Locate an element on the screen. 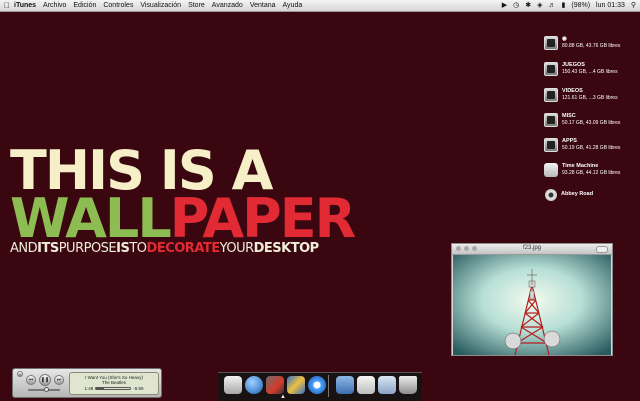  close-icon: × is located at coordinates (20, 374).